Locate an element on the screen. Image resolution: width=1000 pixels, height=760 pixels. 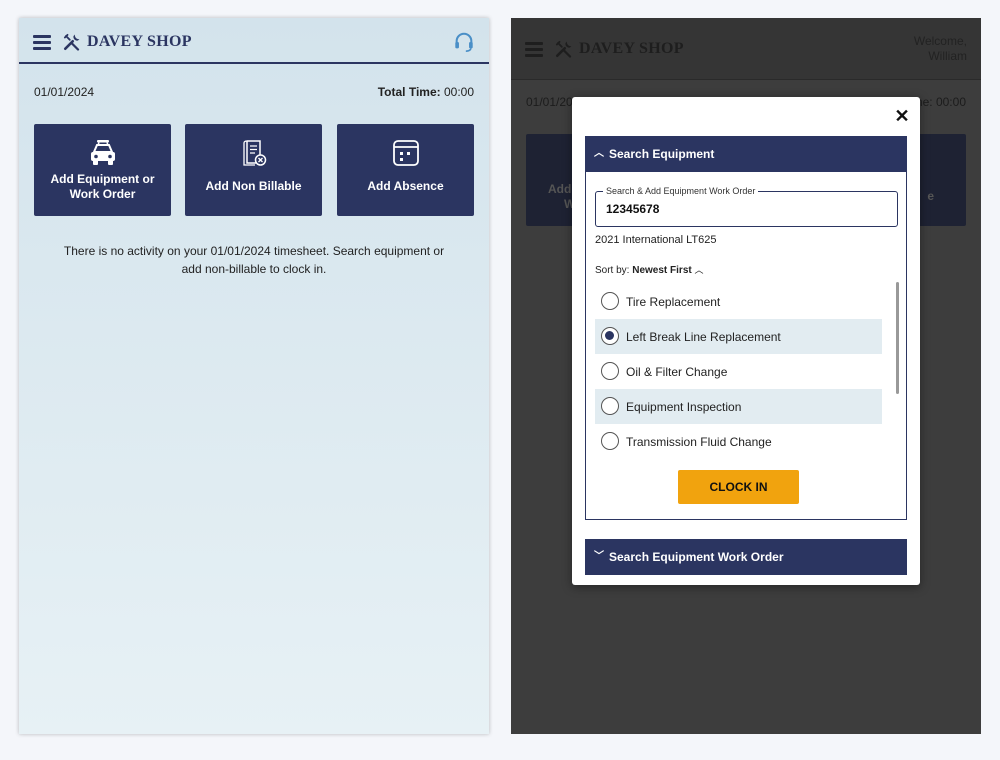
sort-value: Newest First is located at coordinates (662, 270).